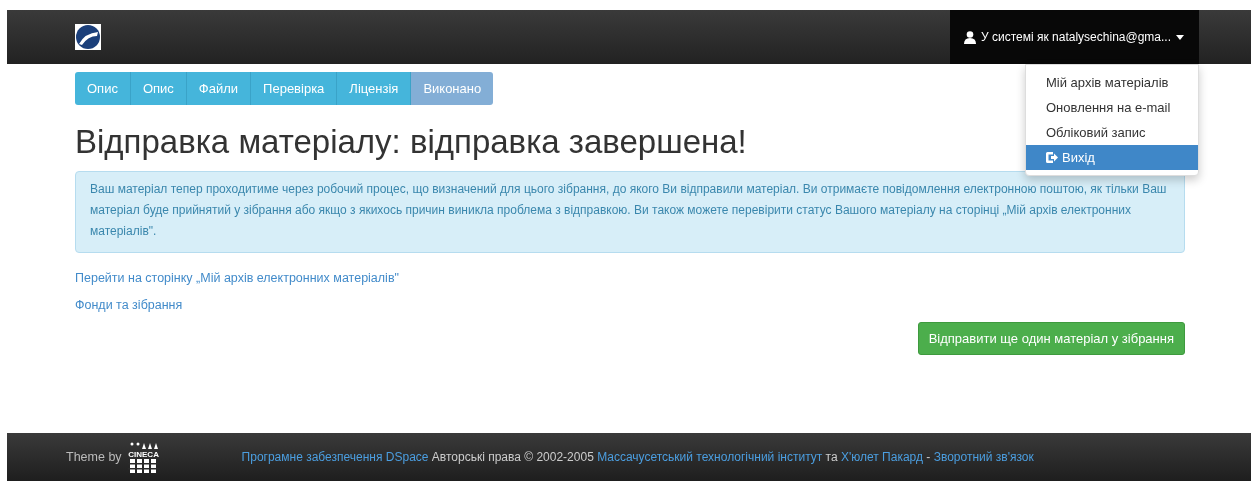  What do you see at coordinates (374, 88) in the screenshot?
I see `progress-step: Ліцензія` at bounding box center [374, 88].